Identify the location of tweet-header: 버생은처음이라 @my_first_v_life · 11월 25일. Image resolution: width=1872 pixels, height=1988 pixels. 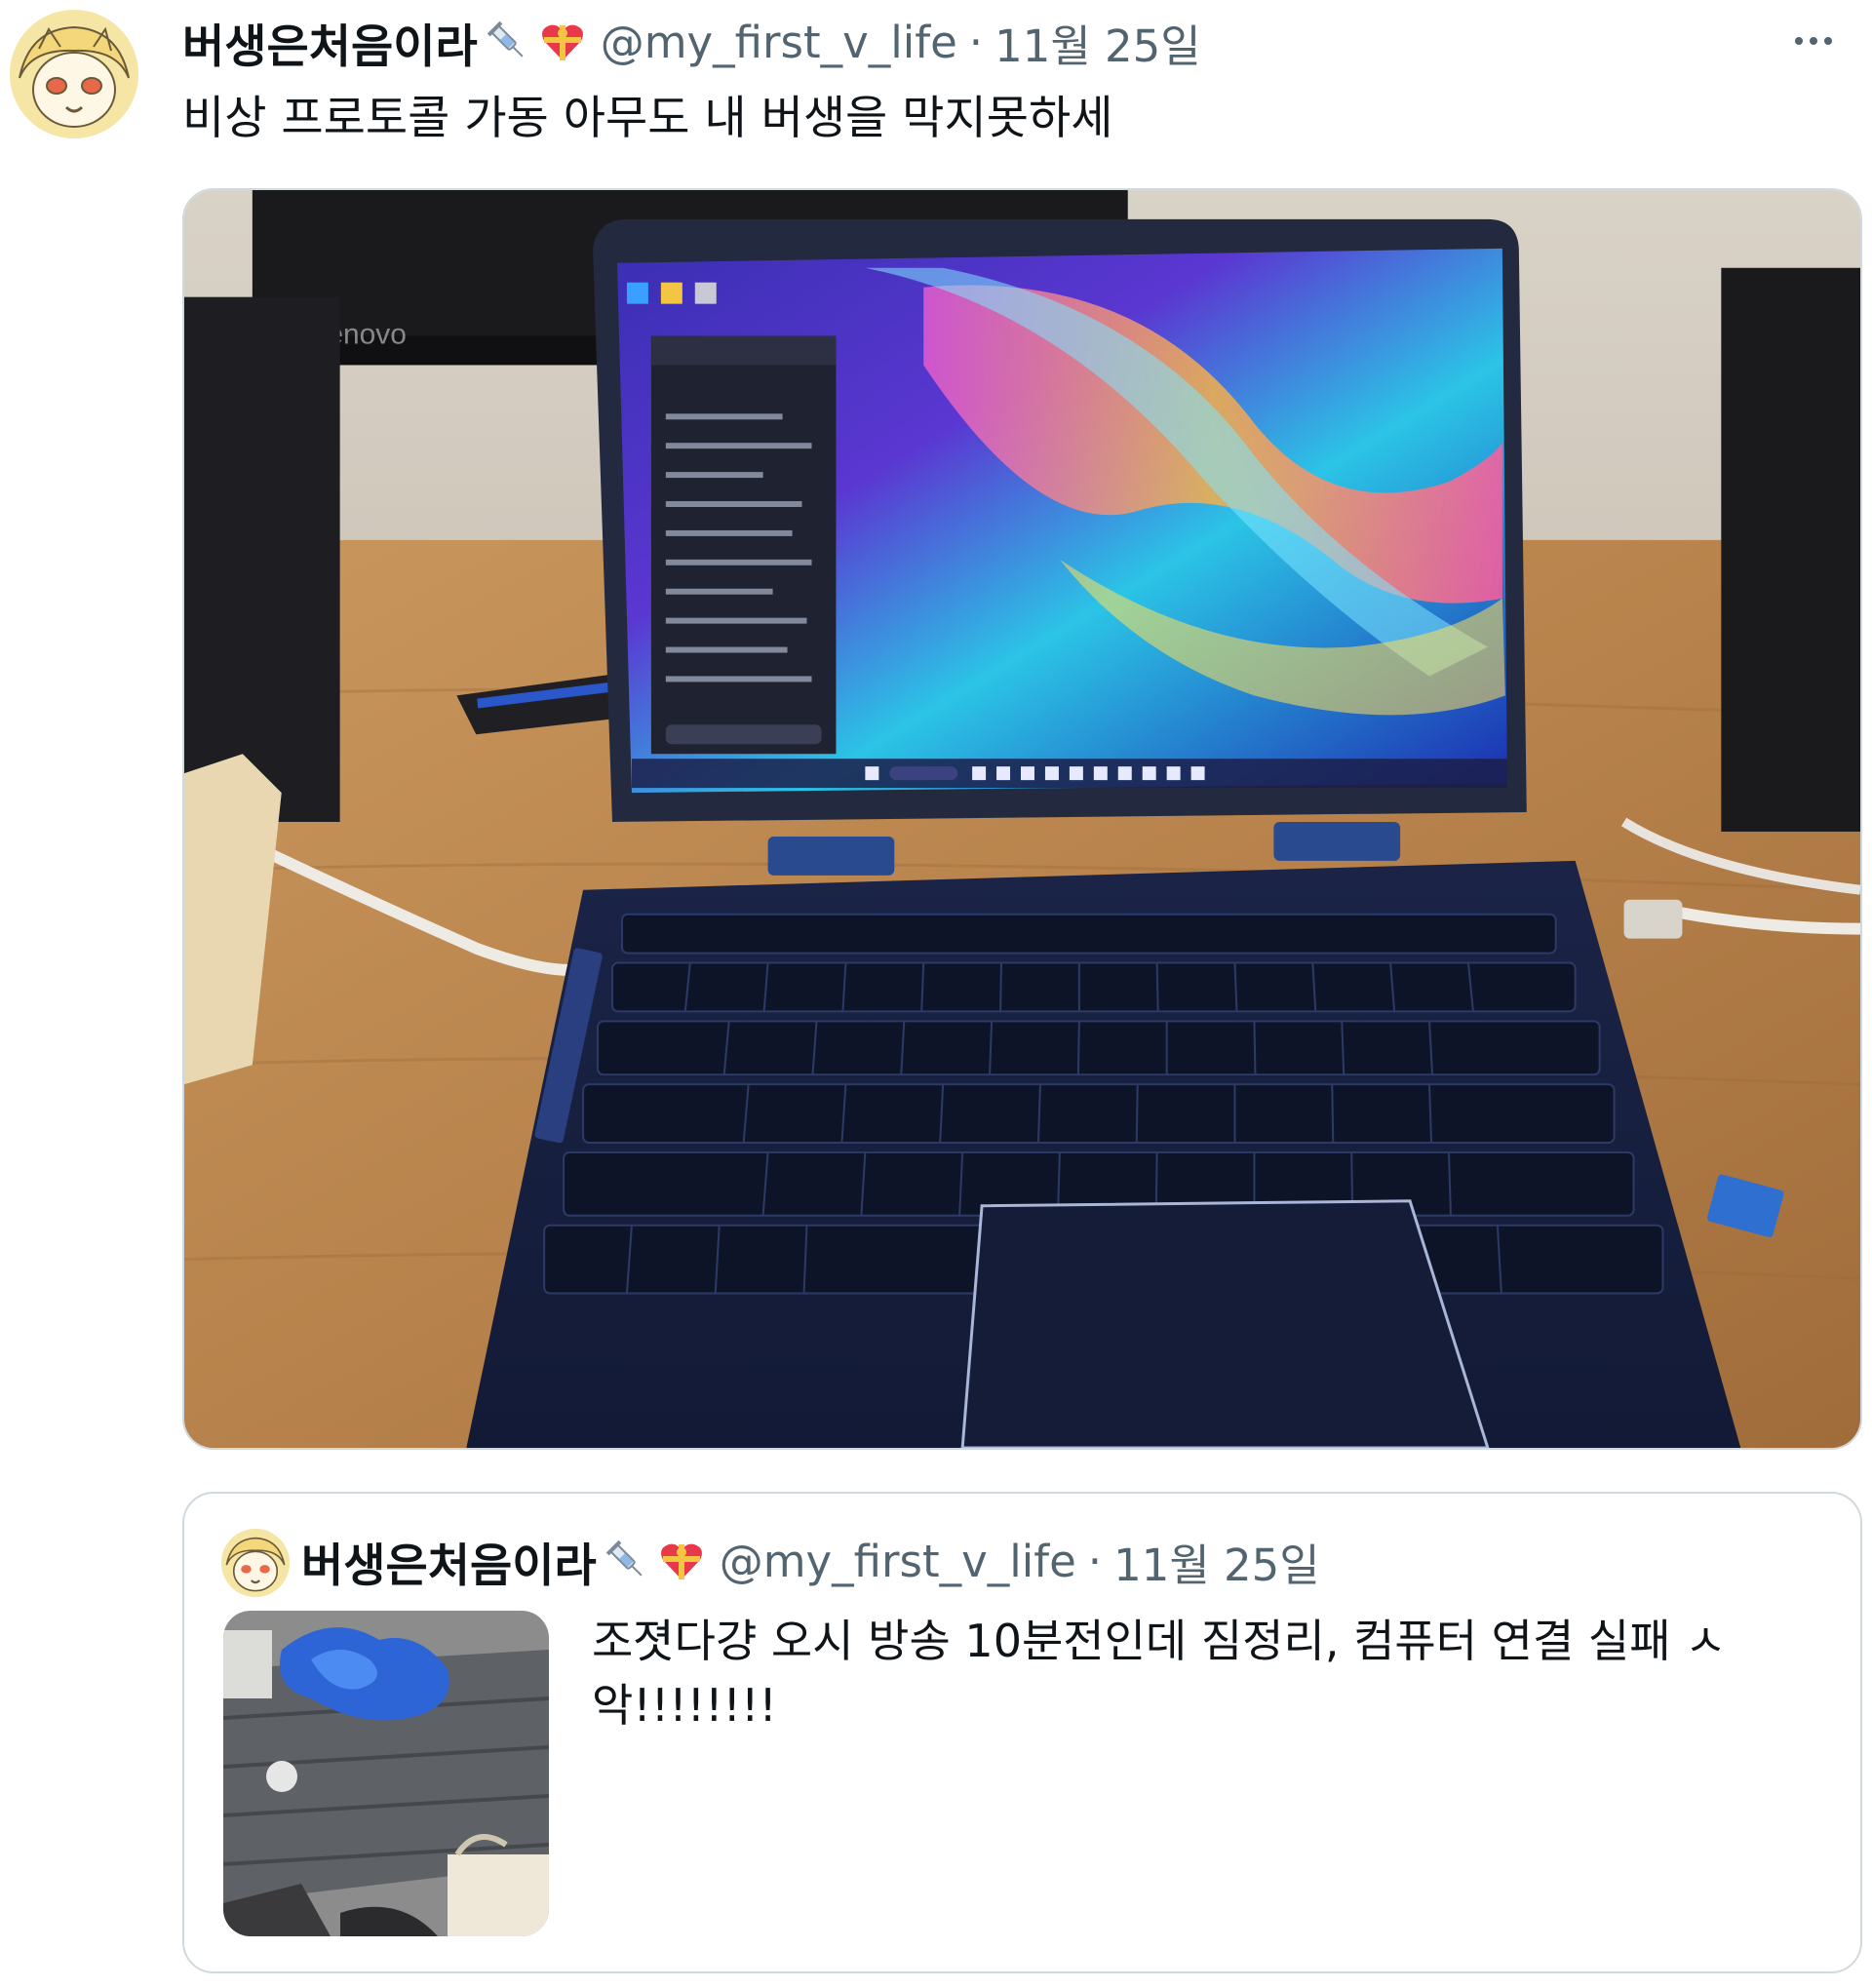
(1027, 42).